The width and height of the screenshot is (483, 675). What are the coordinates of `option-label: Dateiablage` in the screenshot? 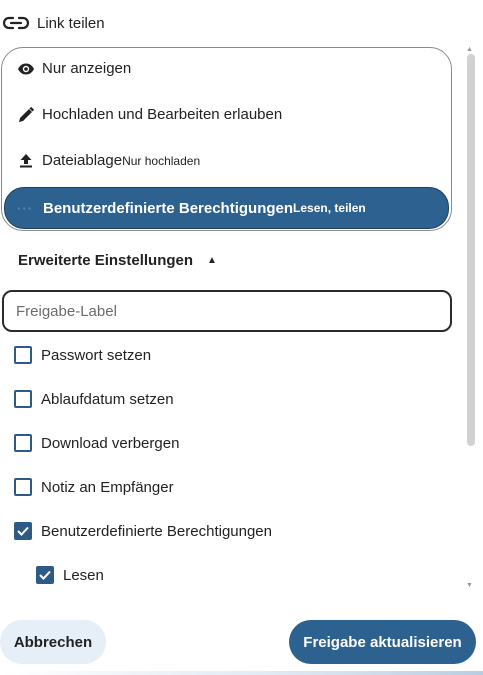 It's located at (82, 160).